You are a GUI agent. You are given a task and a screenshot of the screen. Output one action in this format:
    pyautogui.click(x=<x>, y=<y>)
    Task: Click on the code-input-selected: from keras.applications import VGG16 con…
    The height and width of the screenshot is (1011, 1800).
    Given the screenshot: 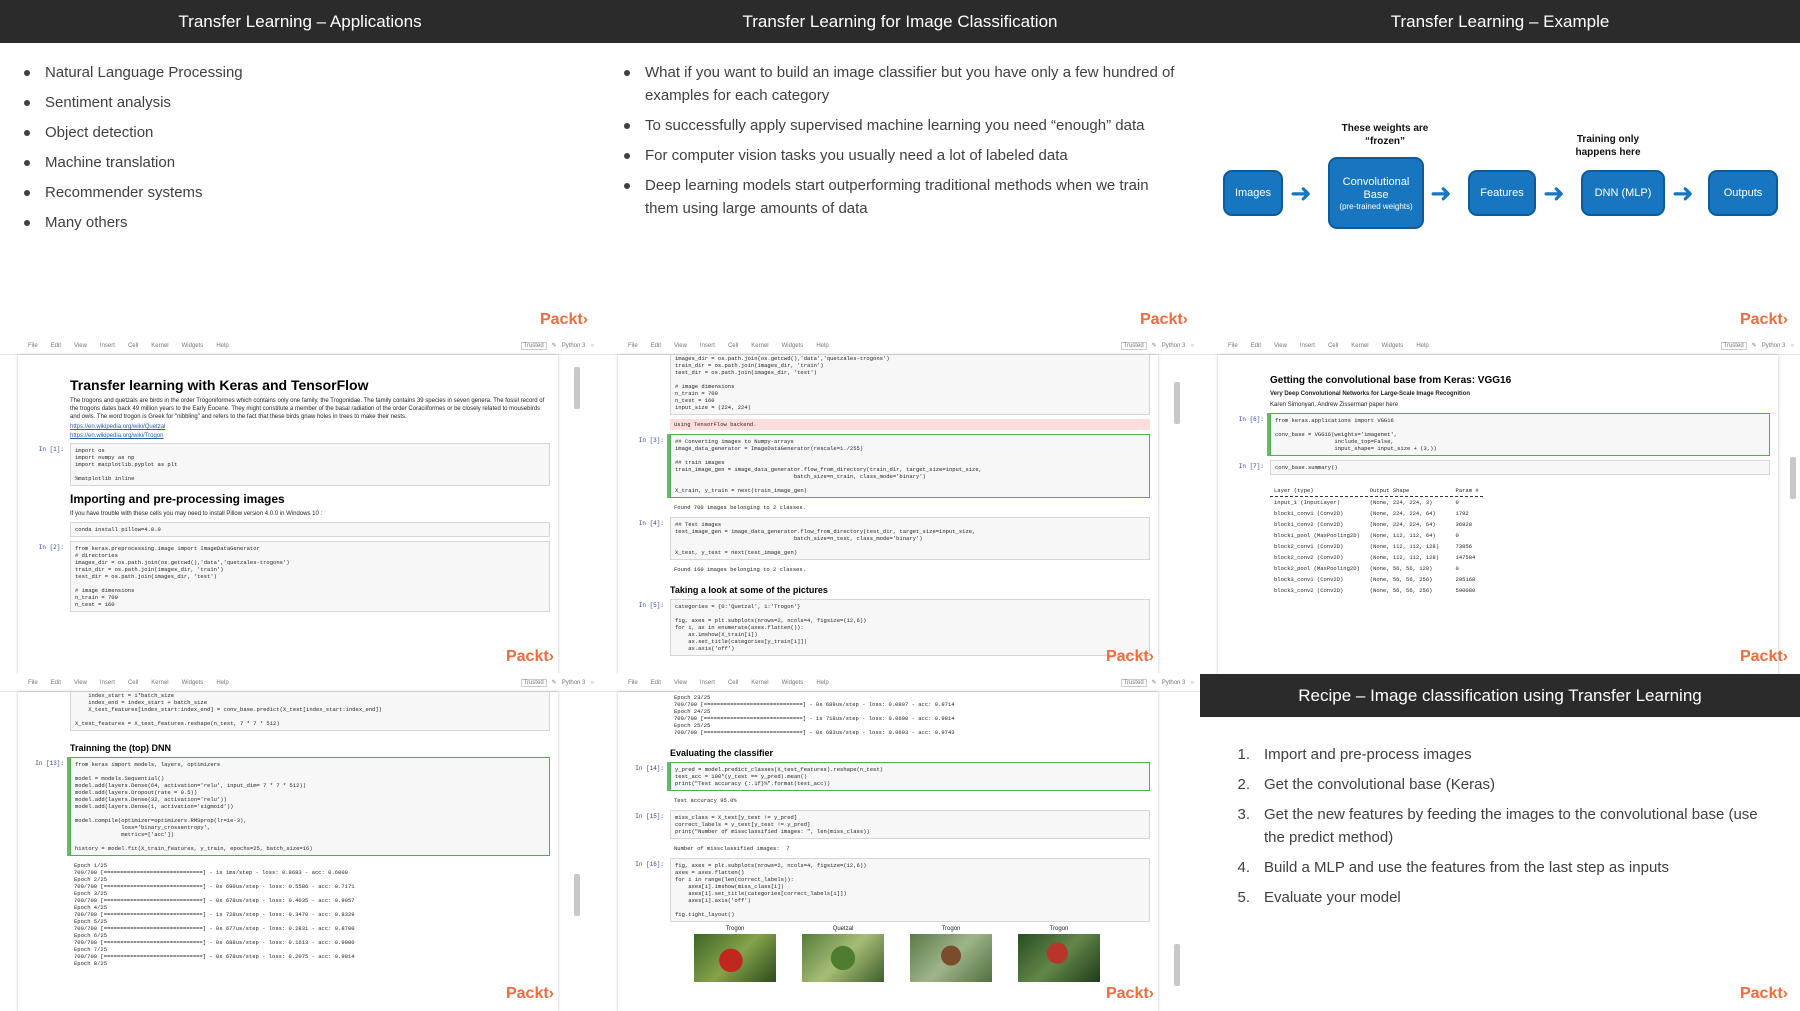 What is the action you would take?
    pyautogui.click(x=1520, y=434)
    